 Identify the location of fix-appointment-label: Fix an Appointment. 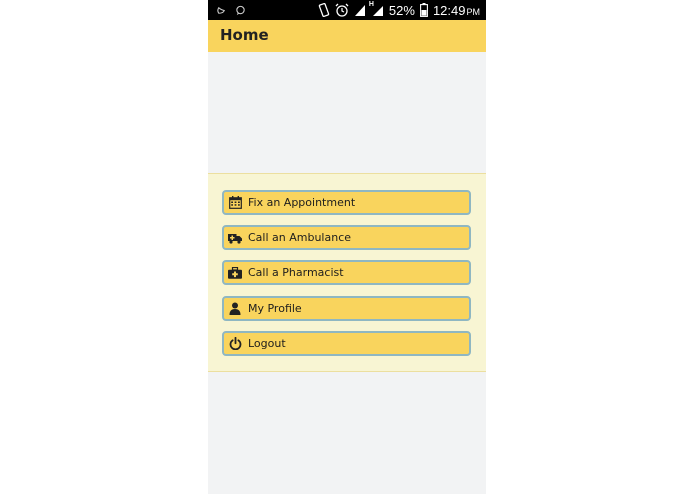
(302, 202).